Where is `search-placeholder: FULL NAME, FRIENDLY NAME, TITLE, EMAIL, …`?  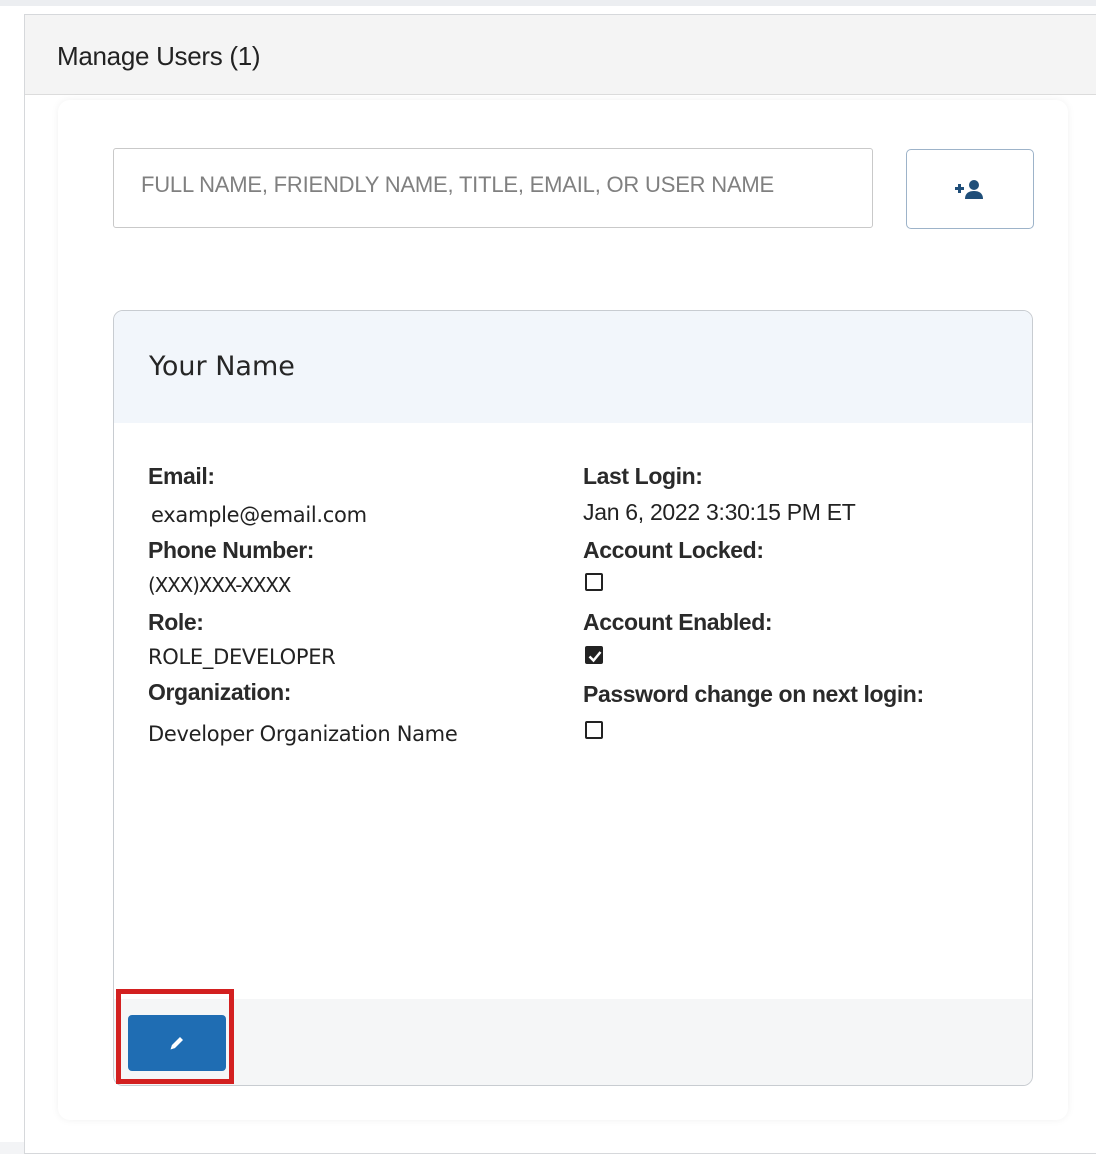 search-placeholder: FULL NAME, FRIENDLY NAME, TITLE, EMAIL, … is located at coordinates (458, 184).